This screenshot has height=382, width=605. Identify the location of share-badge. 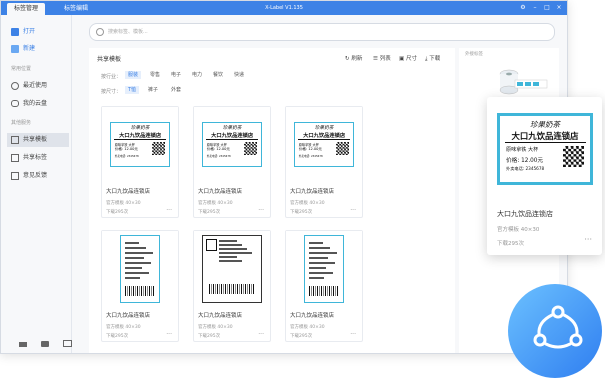
(555, 331).